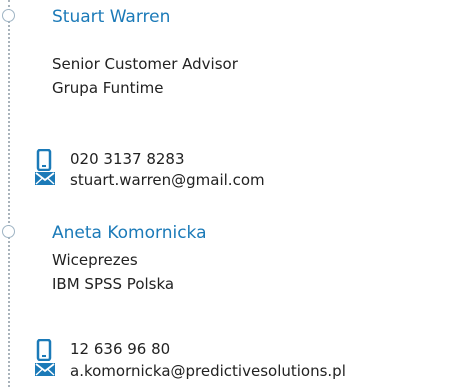 The image size is (476, 387). I want to click on phone-number: 020 3137 8283, so click(127, 159).